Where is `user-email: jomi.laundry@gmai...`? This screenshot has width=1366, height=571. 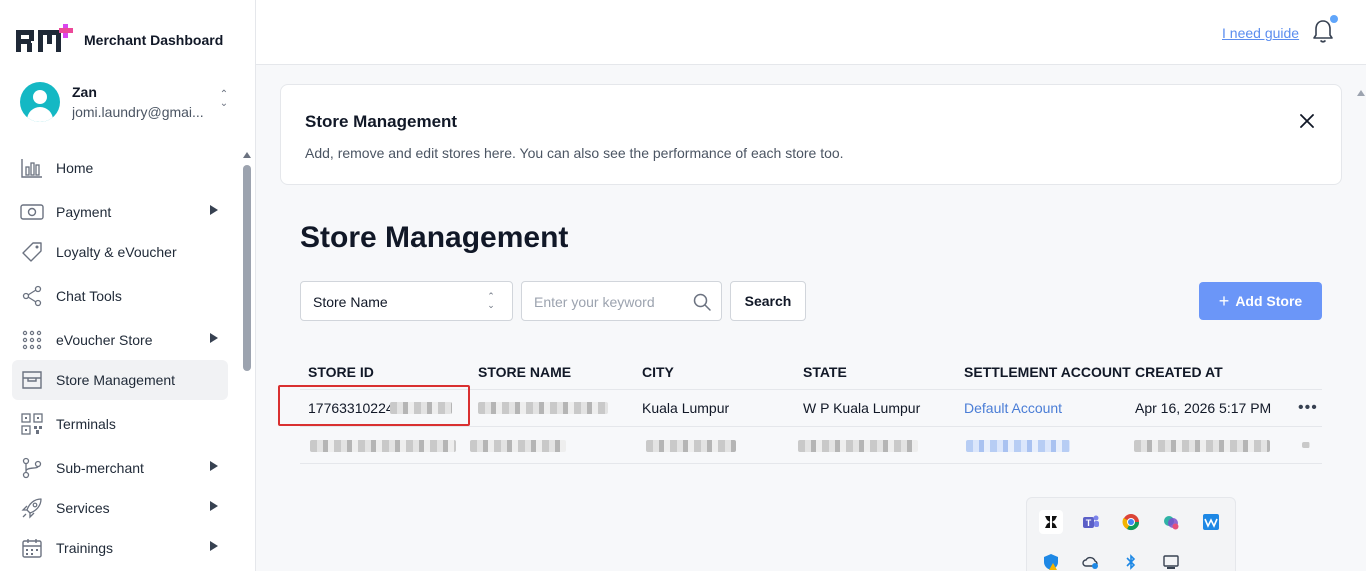
user-email: jomi.laundry@gmai... is located at coordinates (138, 112).